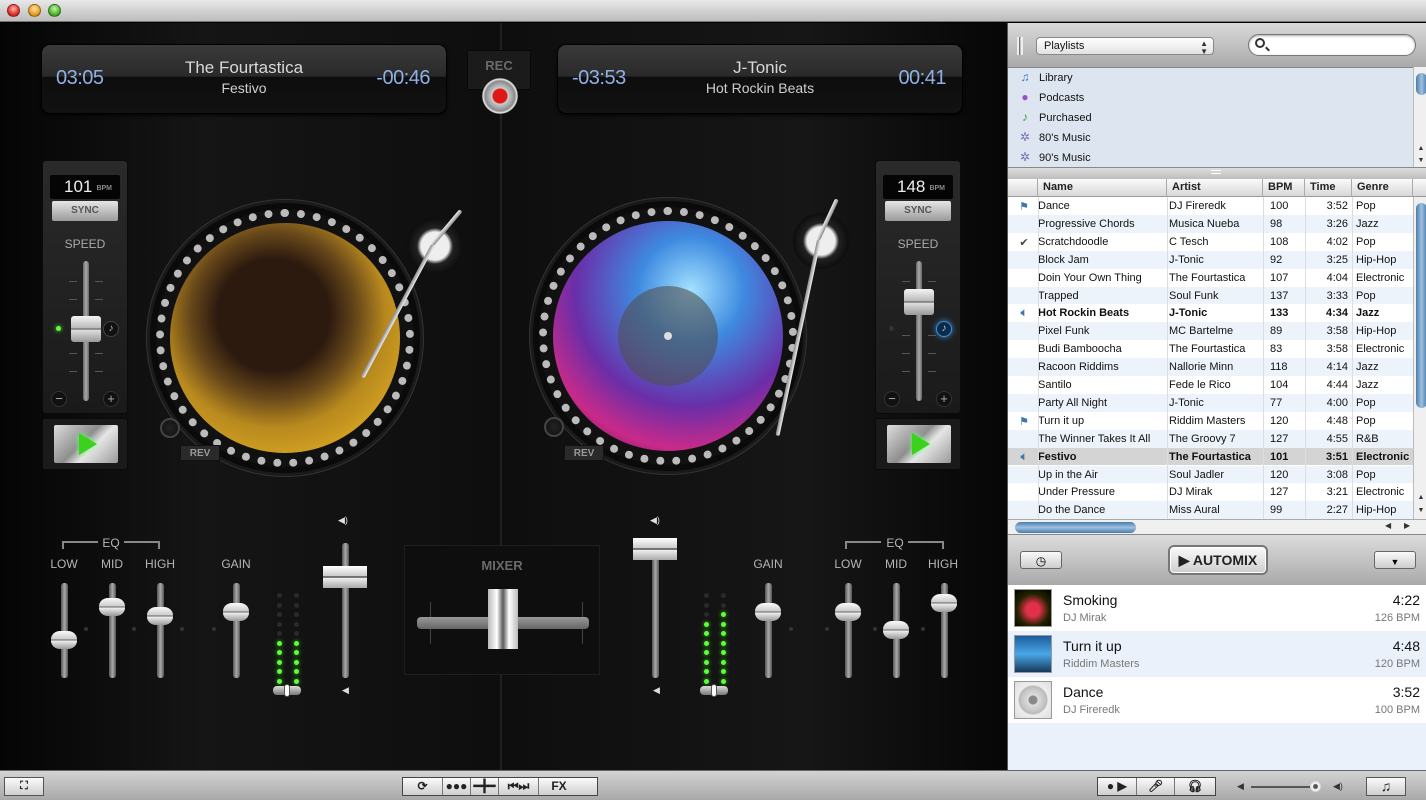 This screenshot has width=1426, height=800. Describe the element at coordinates (944, 603) in the screenshot. I see `deck-b-eq-high-slider` at that location.